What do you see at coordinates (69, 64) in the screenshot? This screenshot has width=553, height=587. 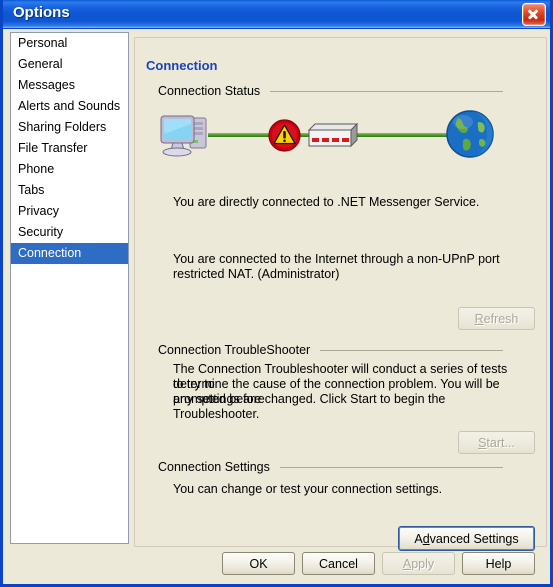 I see `sidebar-item-general: General` at bounding box center [69, 64].